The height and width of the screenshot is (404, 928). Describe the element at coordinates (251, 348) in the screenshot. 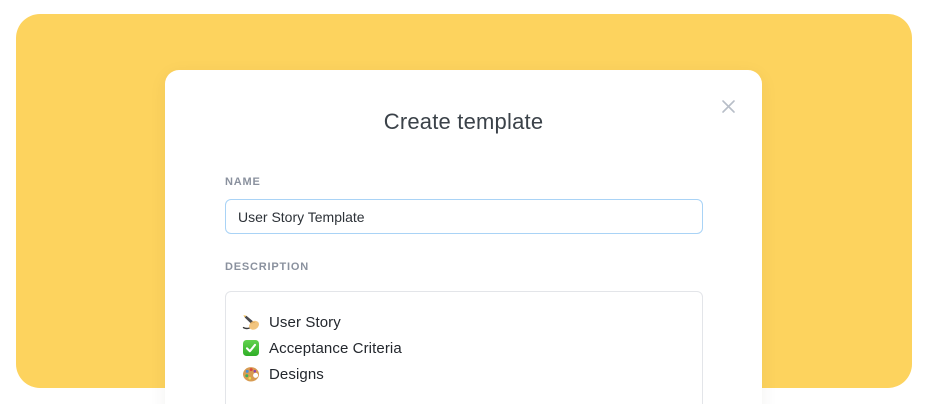

I see `check-mark-button-icon` at that location.